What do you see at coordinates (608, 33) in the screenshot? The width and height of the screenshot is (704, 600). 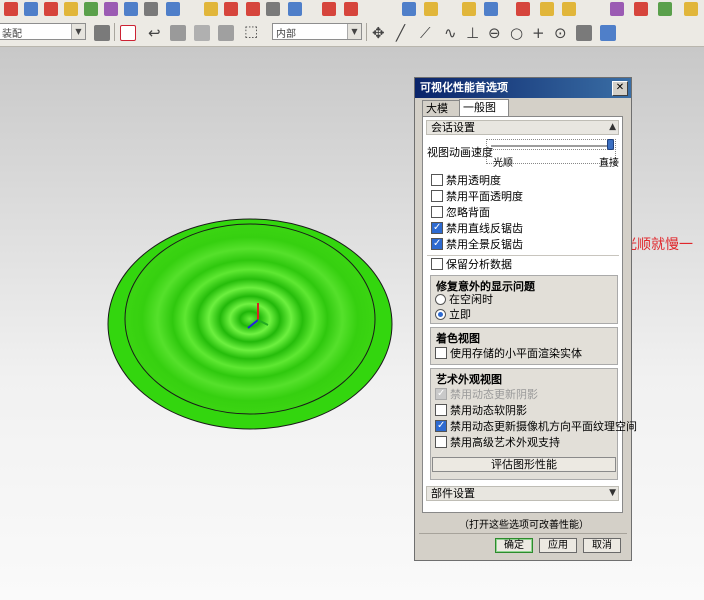 I see `snap-pole-icon` at bounding box center [608, 33].